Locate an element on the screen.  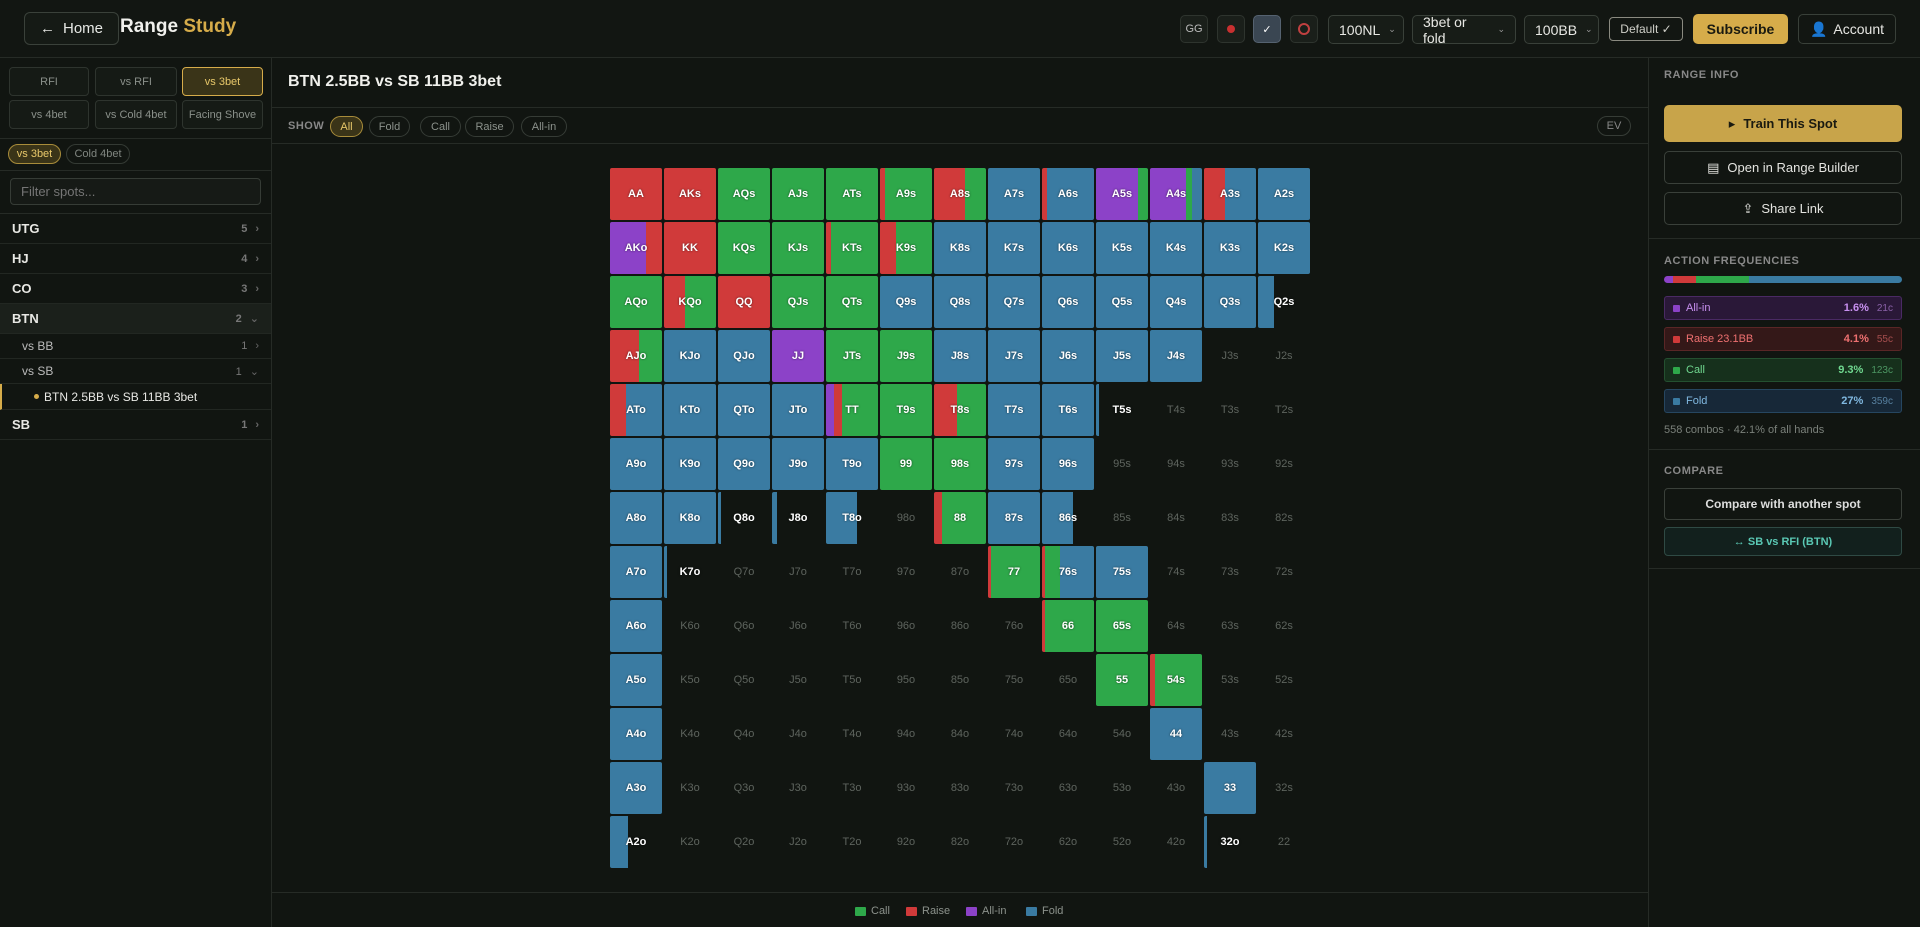
hand-cell-q8o: Q8o is located at coordinates (744, 518).